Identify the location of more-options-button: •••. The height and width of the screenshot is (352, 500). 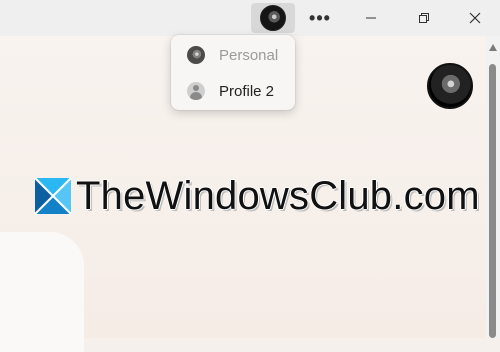
(320, 18).